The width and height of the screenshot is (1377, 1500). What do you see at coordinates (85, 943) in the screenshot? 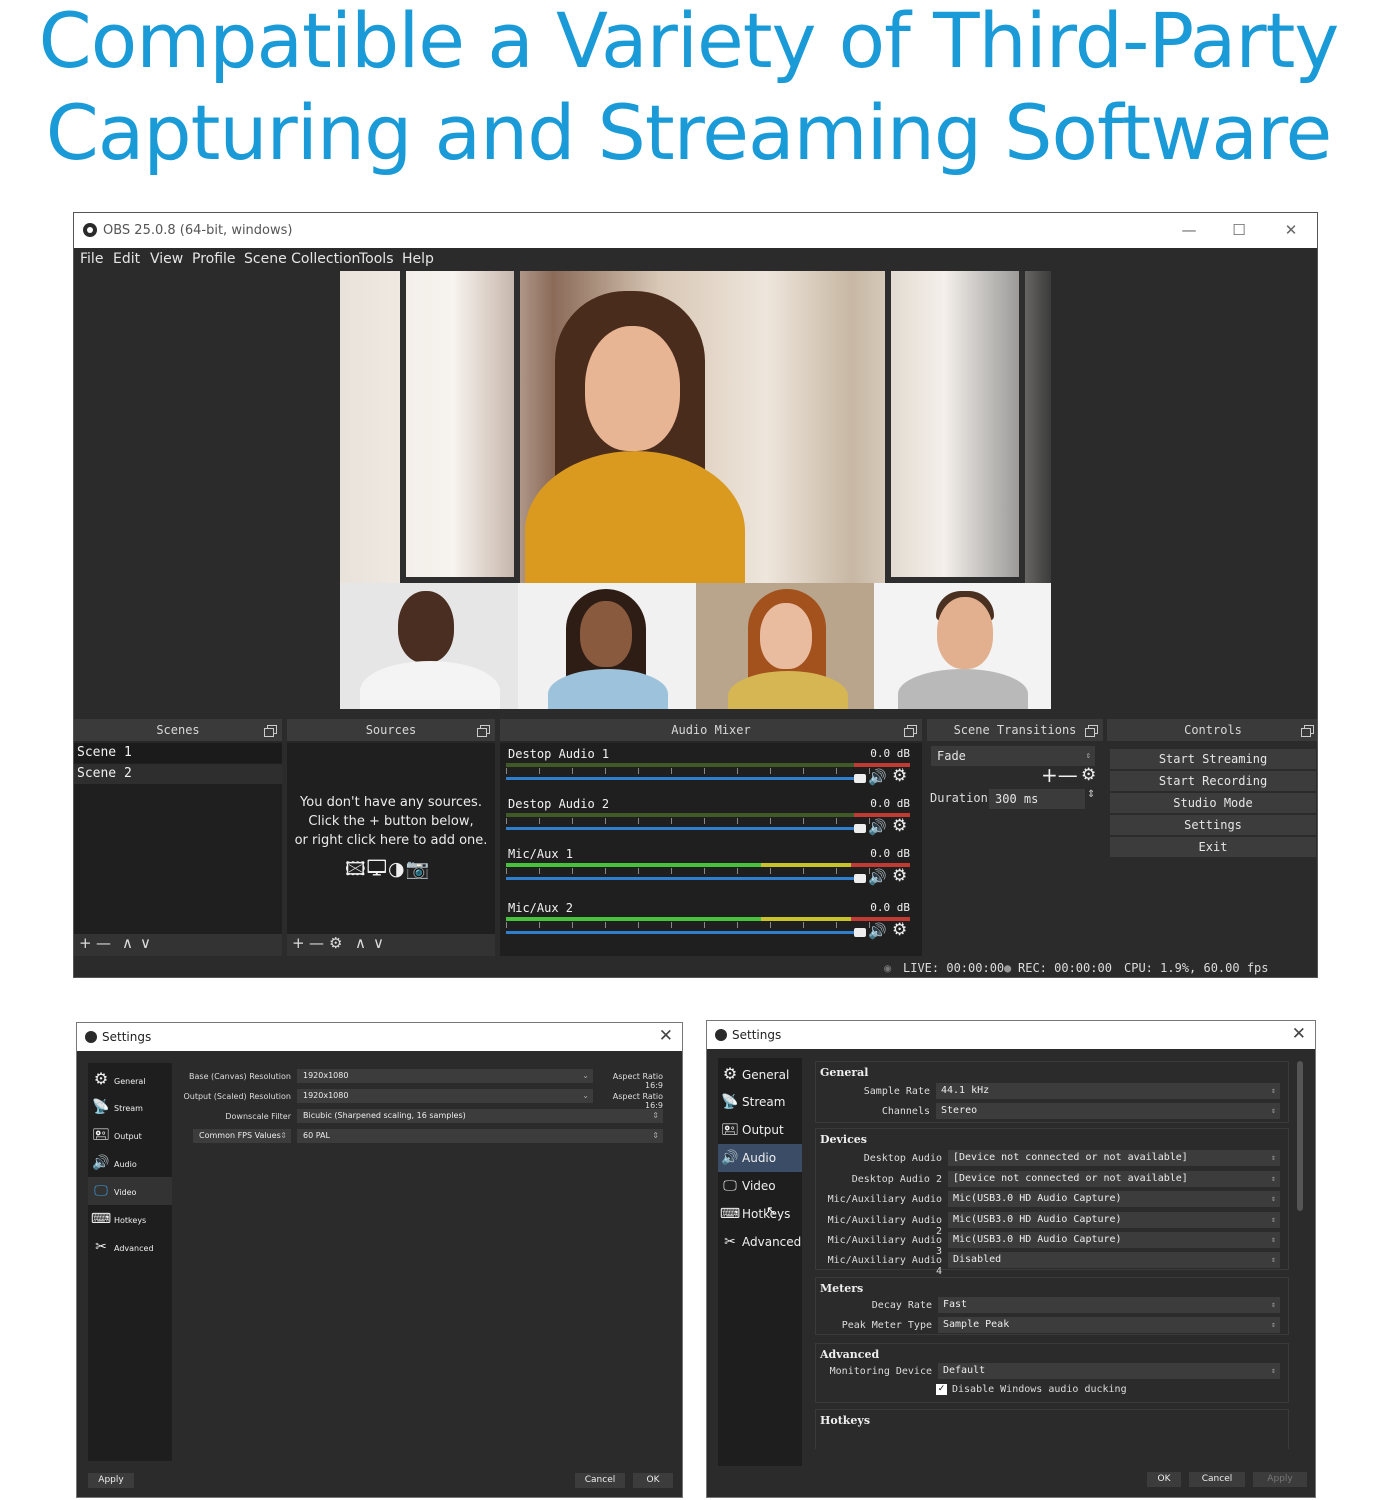
I see `add-scene-button: +` at bounding box center [85, 943].